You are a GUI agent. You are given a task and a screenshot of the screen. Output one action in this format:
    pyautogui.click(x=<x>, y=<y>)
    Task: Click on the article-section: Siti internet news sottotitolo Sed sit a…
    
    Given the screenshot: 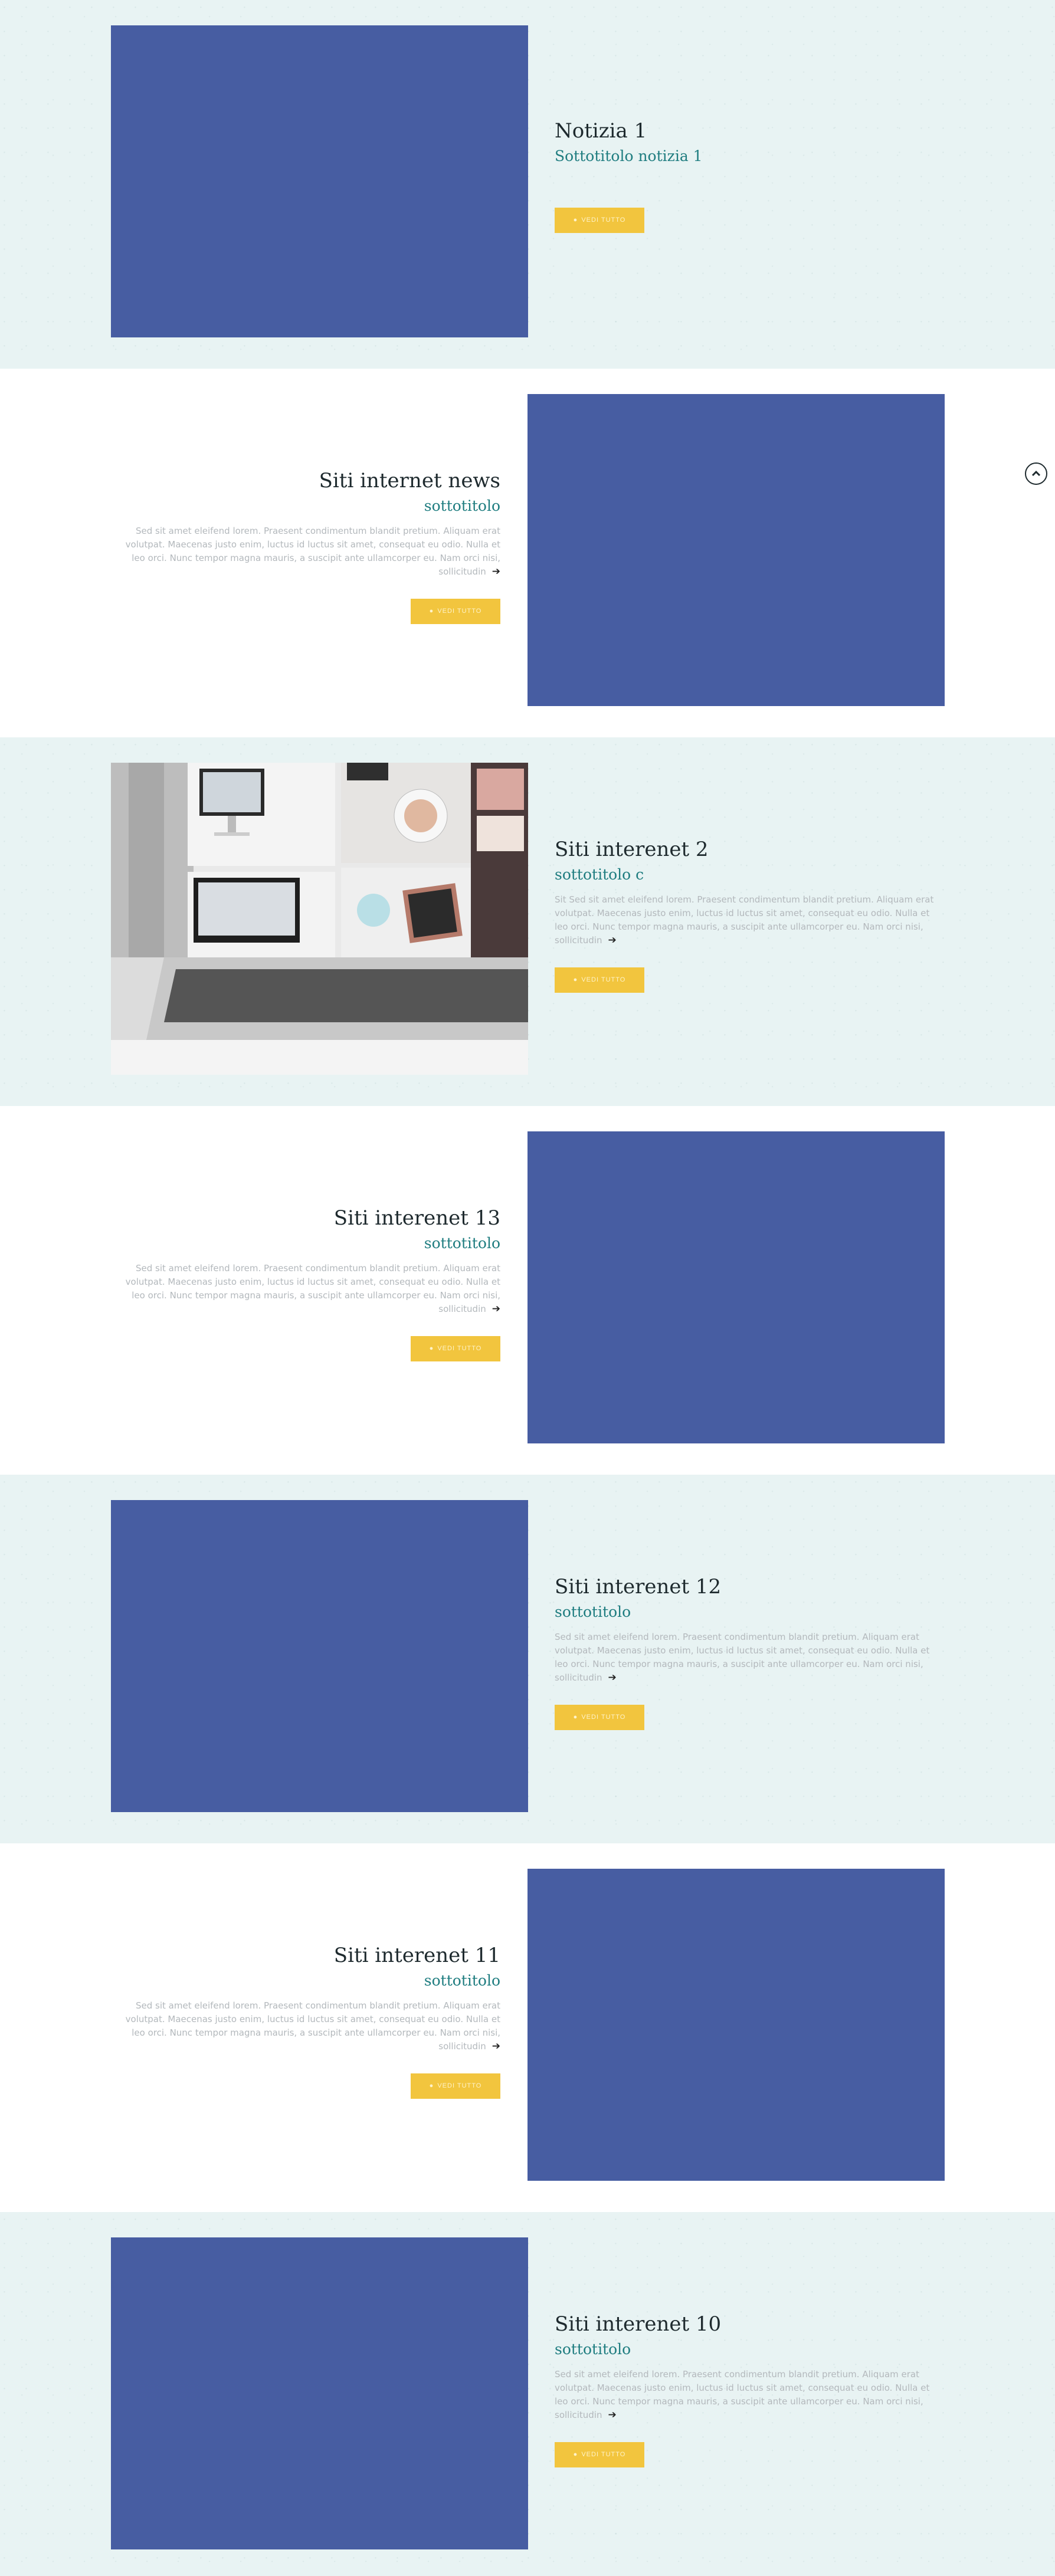 What is the action you would take?
    pyautogui.click(x=527, y=553)
    